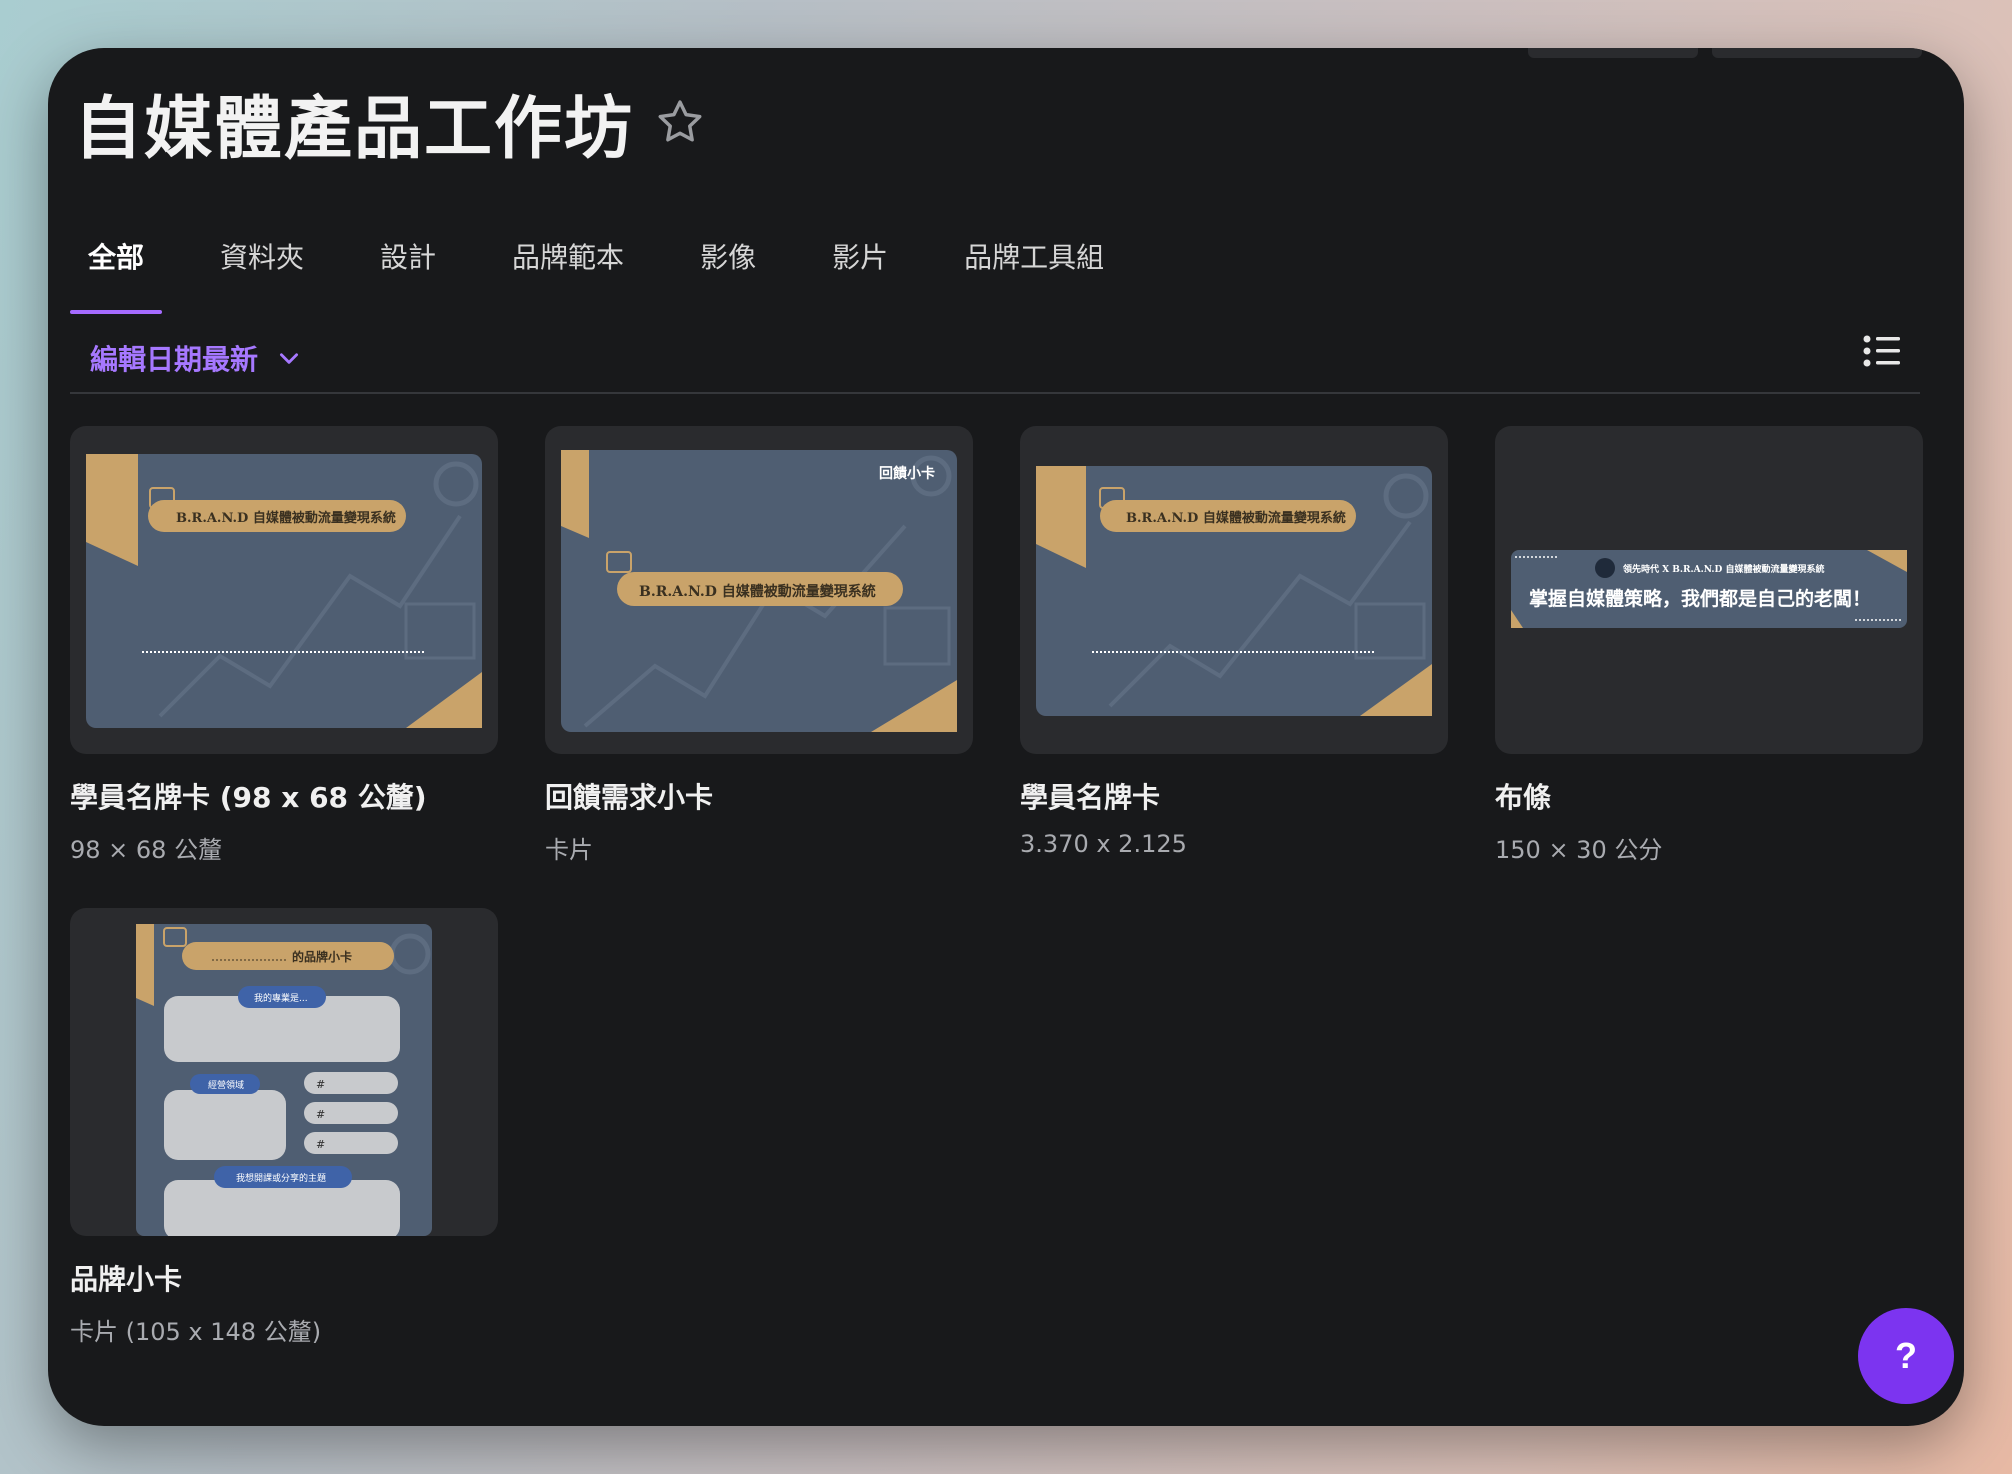 The width and height of the screenshot is (2012, 1474). What do you see at coordinates (1103, 844) in the screenshot?
I see `card-subtitle: 3.370 x 2.125` at bounding box center [1103, 844].